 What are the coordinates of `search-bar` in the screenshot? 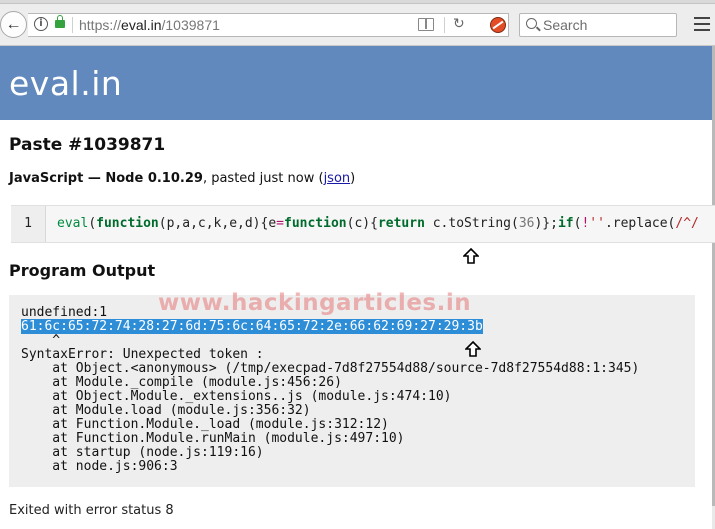 It's located at (598, 25).